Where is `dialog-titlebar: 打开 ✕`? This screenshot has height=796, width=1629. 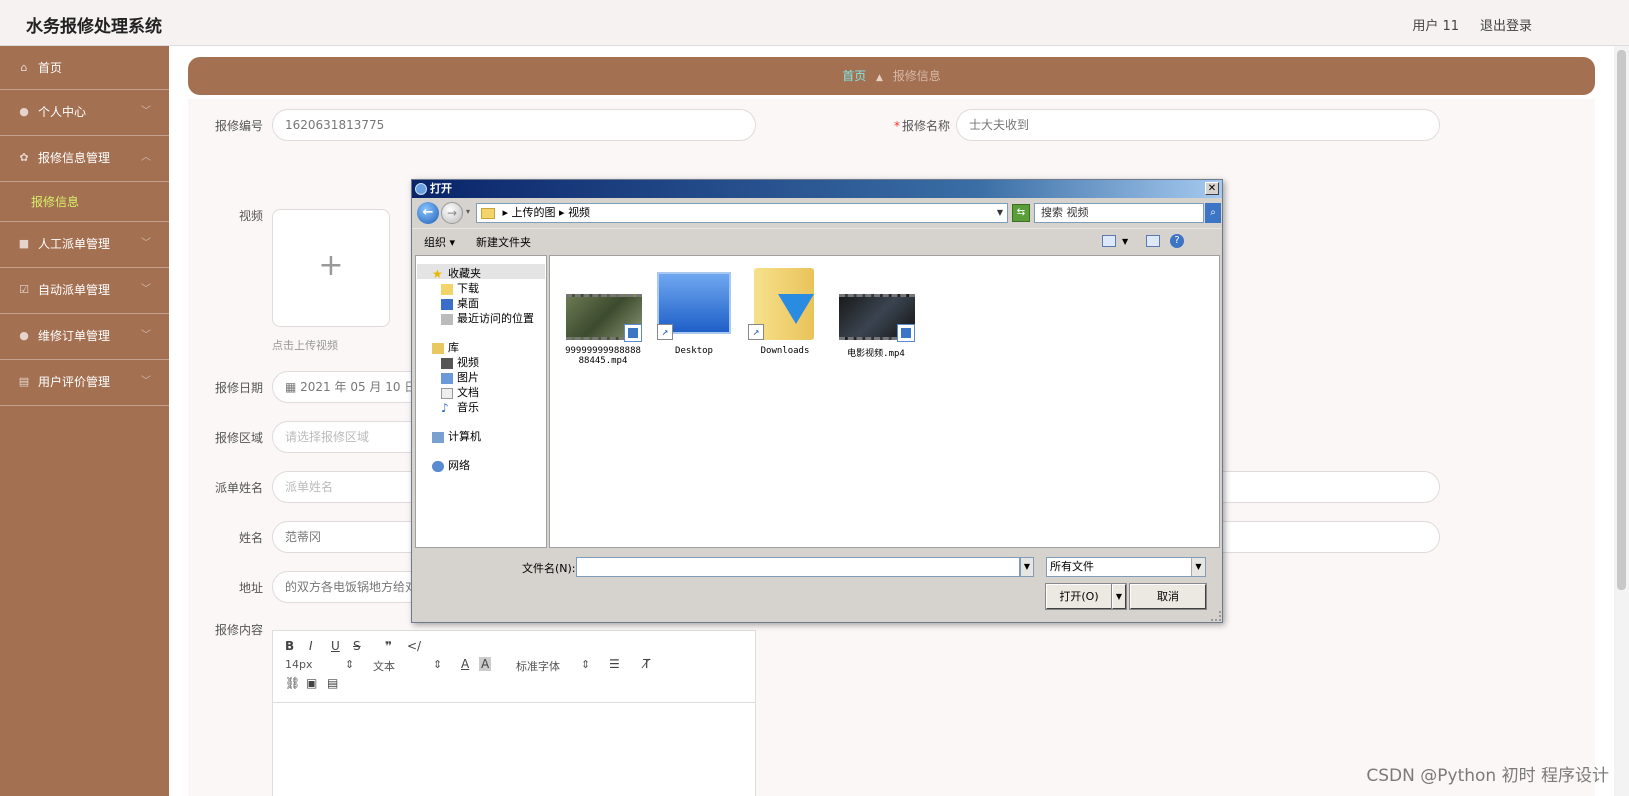 dialog-titlebar: 打开 ✕ is located at coordinates (817, 189).